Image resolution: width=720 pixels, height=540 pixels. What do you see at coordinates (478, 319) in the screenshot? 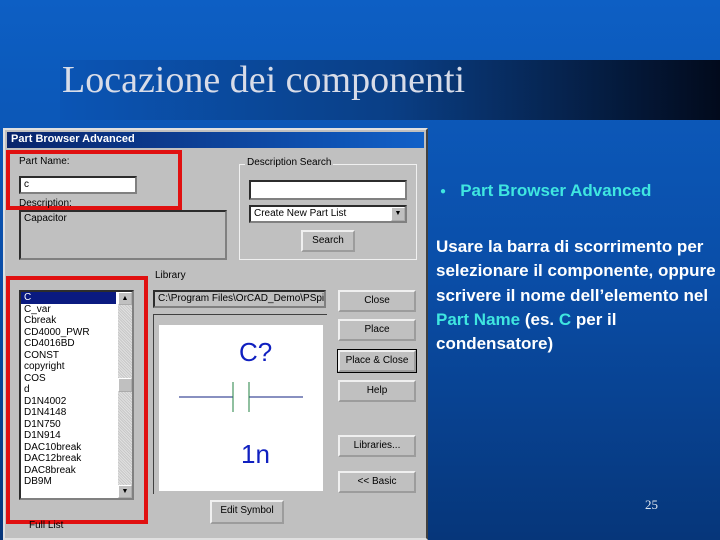
I see `body-highlight-part-name: Part Name` at bounding box center [478, 319].